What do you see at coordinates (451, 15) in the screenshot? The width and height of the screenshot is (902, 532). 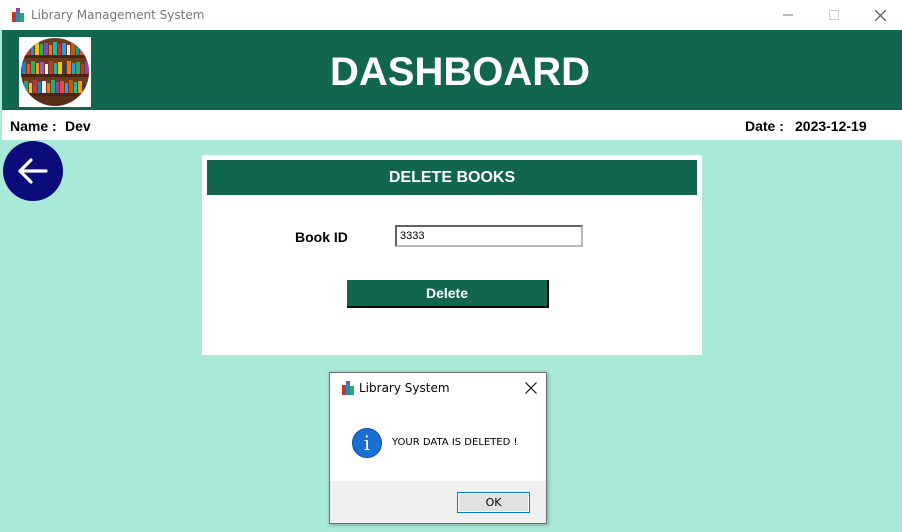 I see `title-bar: Library Management System` at bounding box center [451, 15].